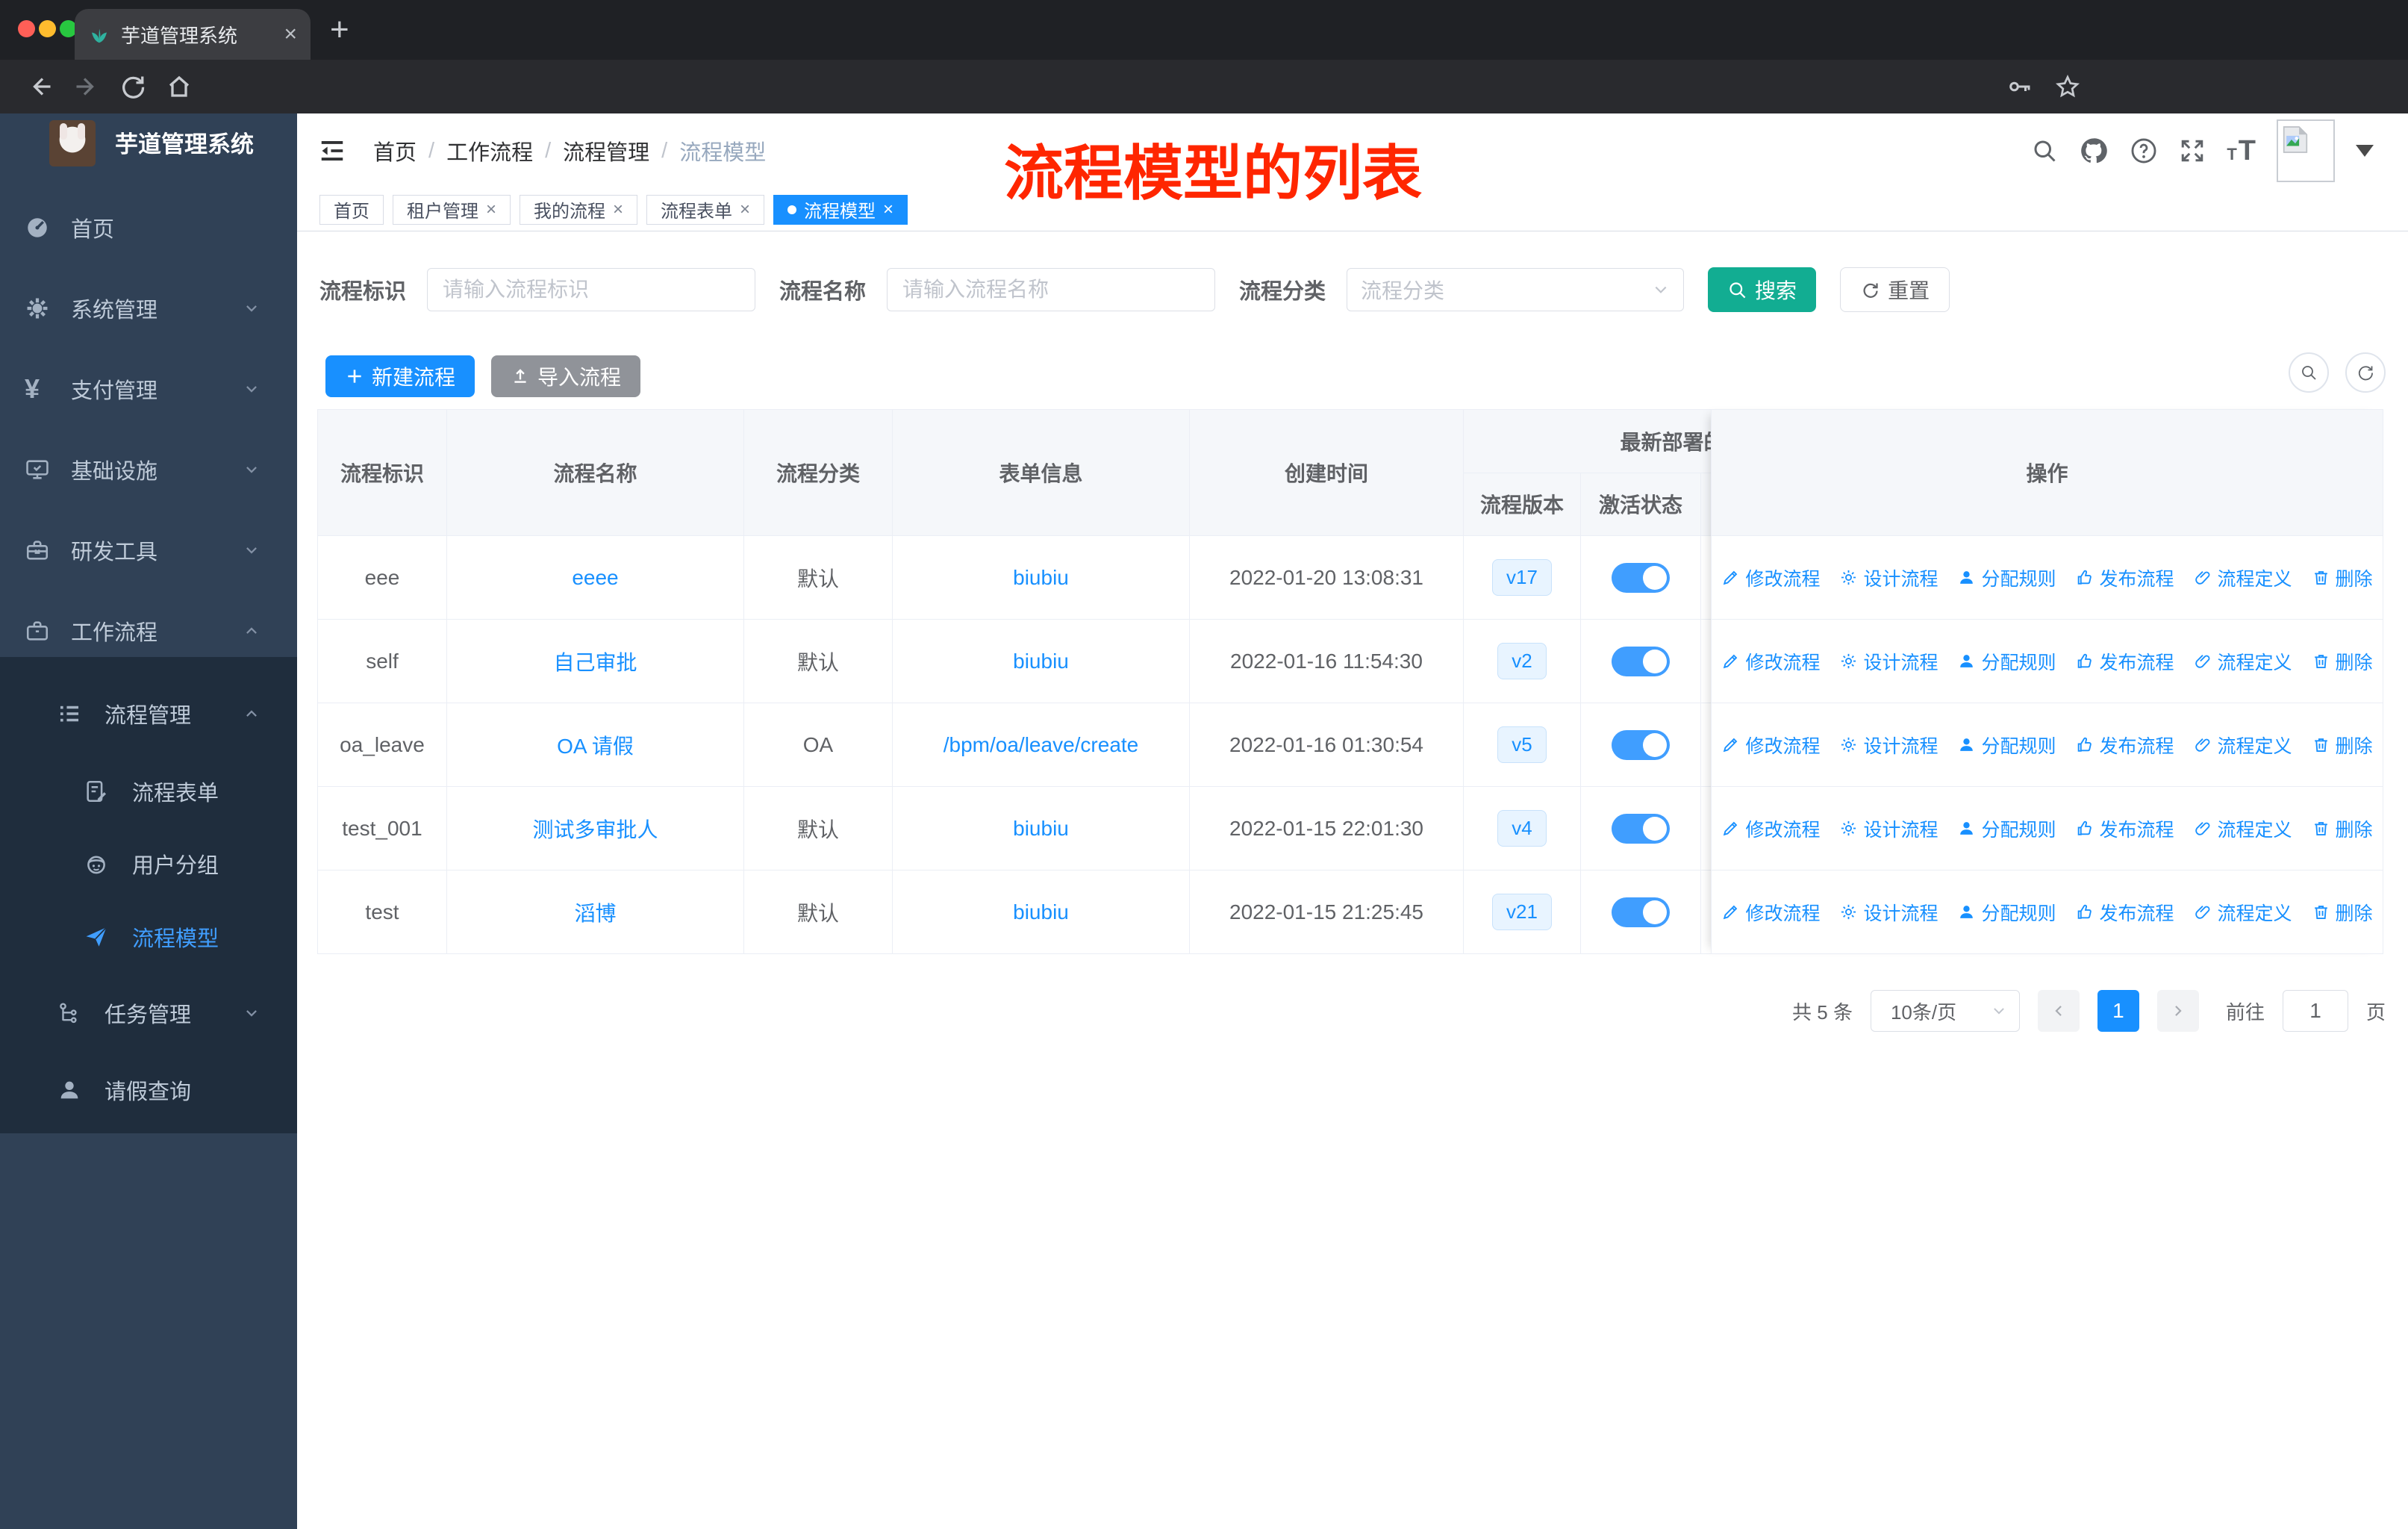  Describe the element at coordinates (566, 376) in the screenshot. I see `import-process-button: 导入流程` at that location.